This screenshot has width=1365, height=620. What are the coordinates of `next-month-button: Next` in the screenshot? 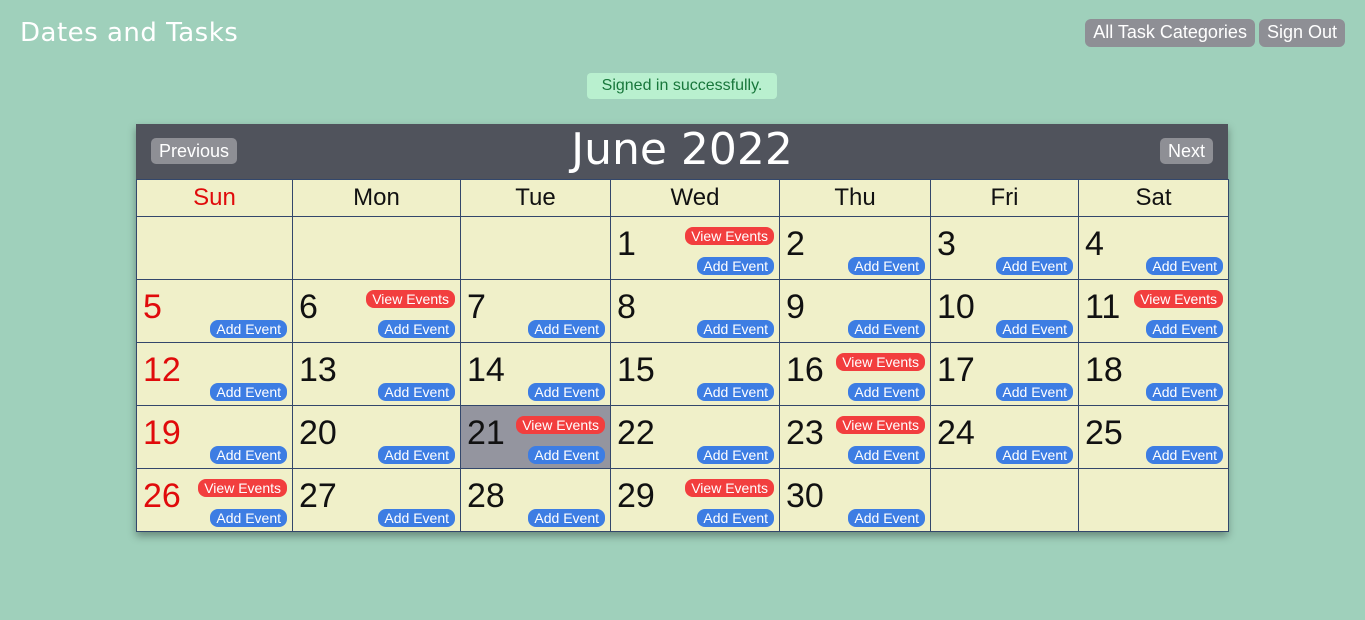 It's located at (1186, 151).